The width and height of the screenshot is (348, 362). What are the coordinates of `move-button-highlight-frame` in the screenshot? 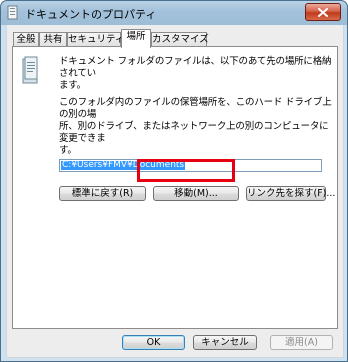 It's located at (186, 170).